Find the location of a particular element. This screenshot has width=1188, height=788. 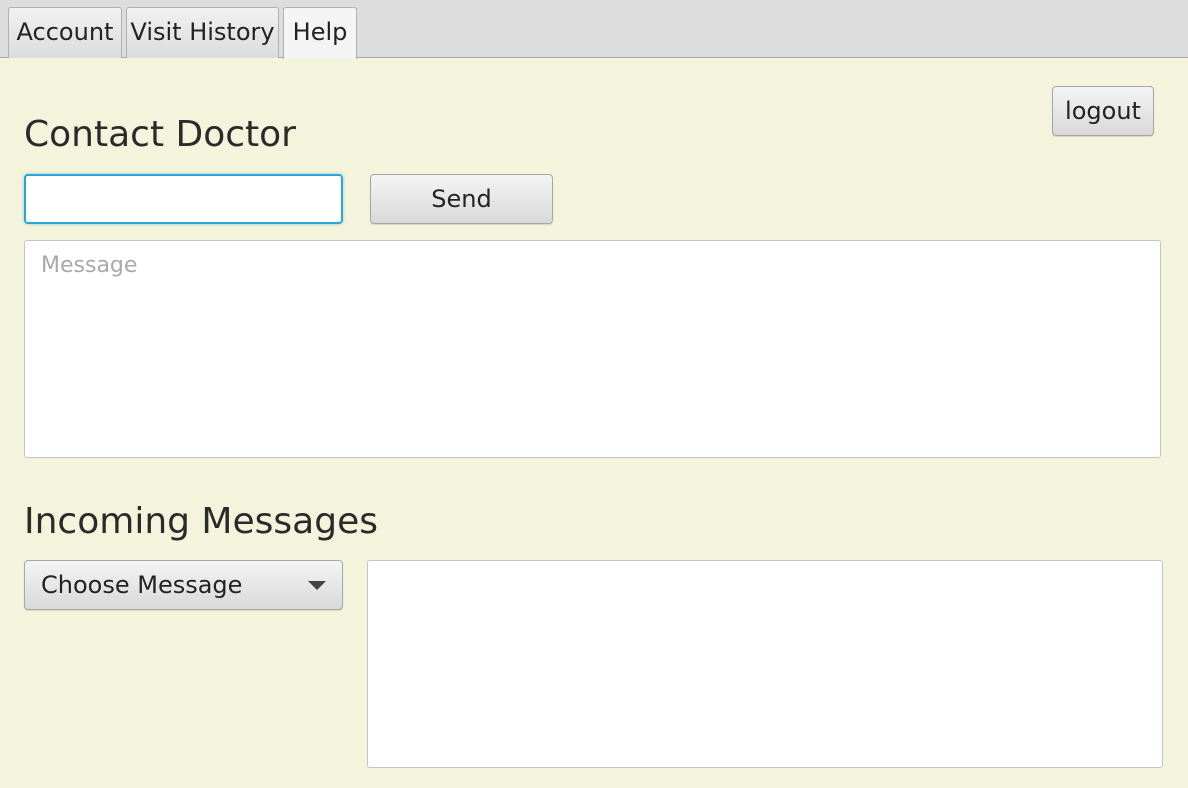

tab-help: Help is located at coordinates (320, 33).